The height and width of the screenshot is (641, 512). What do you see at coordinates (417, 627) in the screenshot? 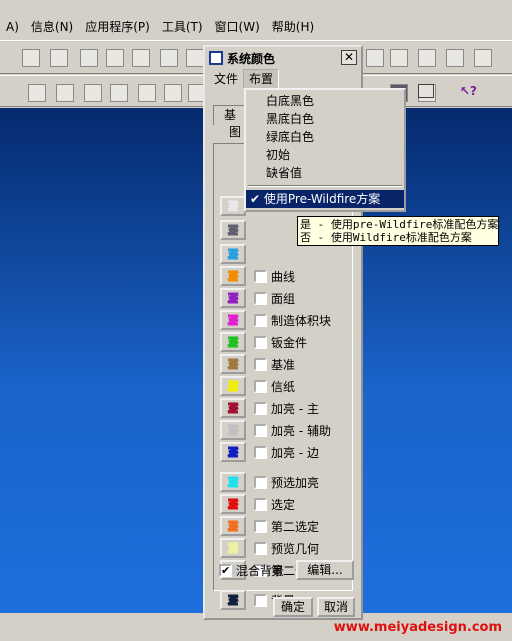
I see `watermark: www.meiyadesign.com` at bounding box center [417, 627].